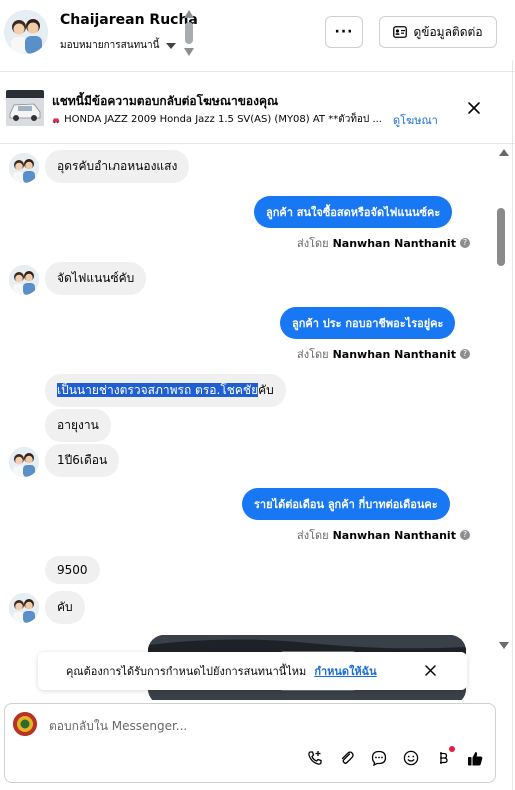 The width and height of the screenshot is (515, 790). I want to click on message-bubble-incoming: จัดไฟแนนซ์คับ, so click(96, 278).